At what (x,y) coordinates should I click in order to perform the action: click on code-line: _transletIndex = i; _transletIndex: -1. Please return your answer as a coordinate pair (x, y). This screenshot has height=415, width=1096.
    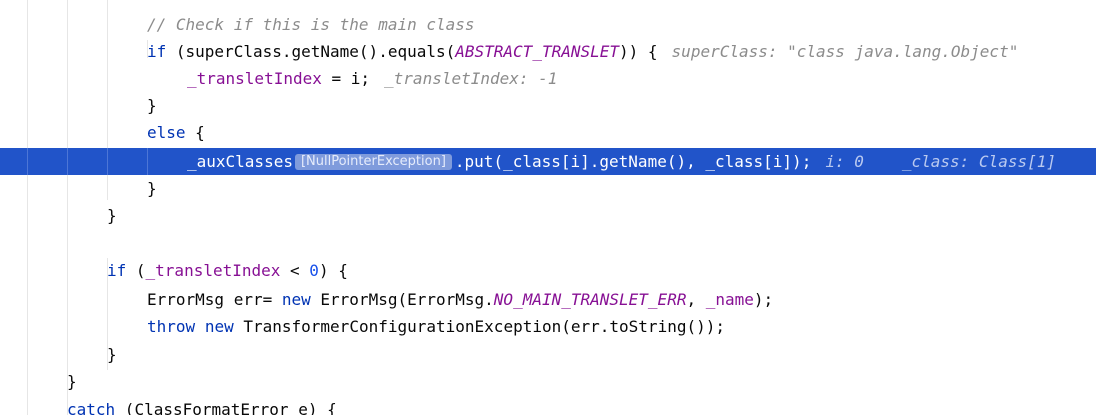
    Looking at the image, I should click on (548, 78).